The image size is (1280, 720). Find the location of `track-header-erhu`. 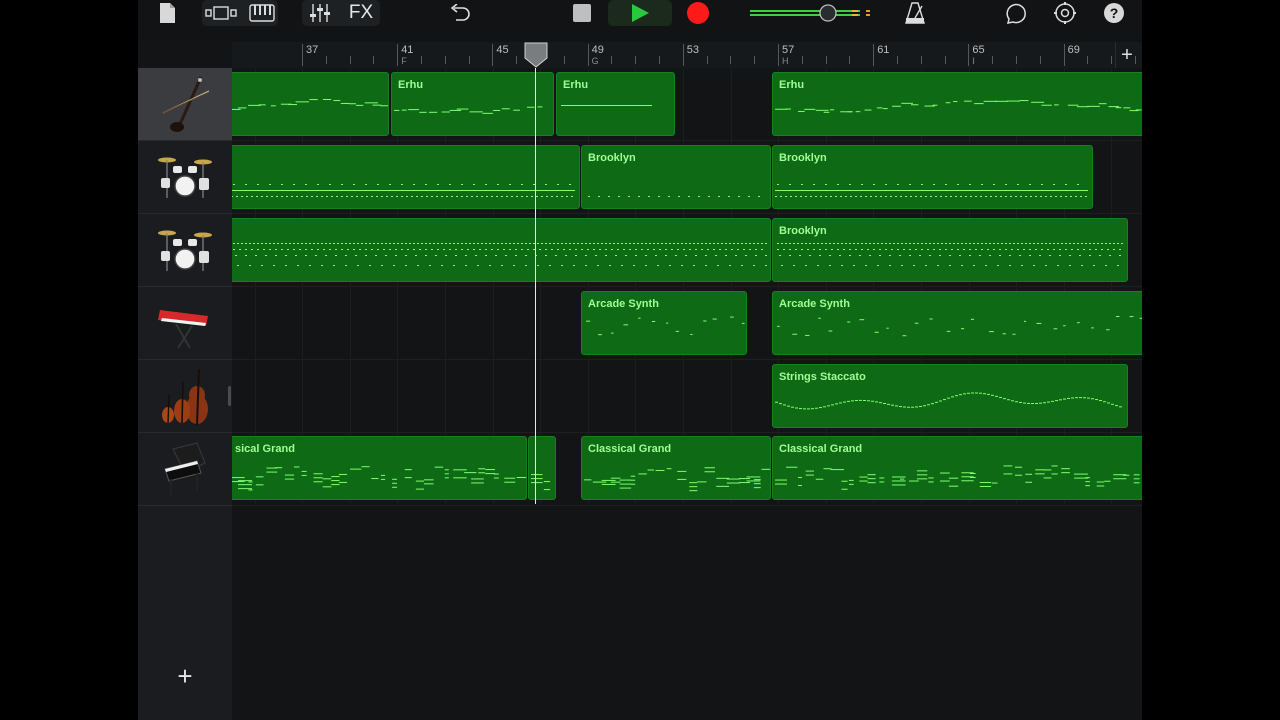

track-header-erhu is located at coordinates (185, 104).